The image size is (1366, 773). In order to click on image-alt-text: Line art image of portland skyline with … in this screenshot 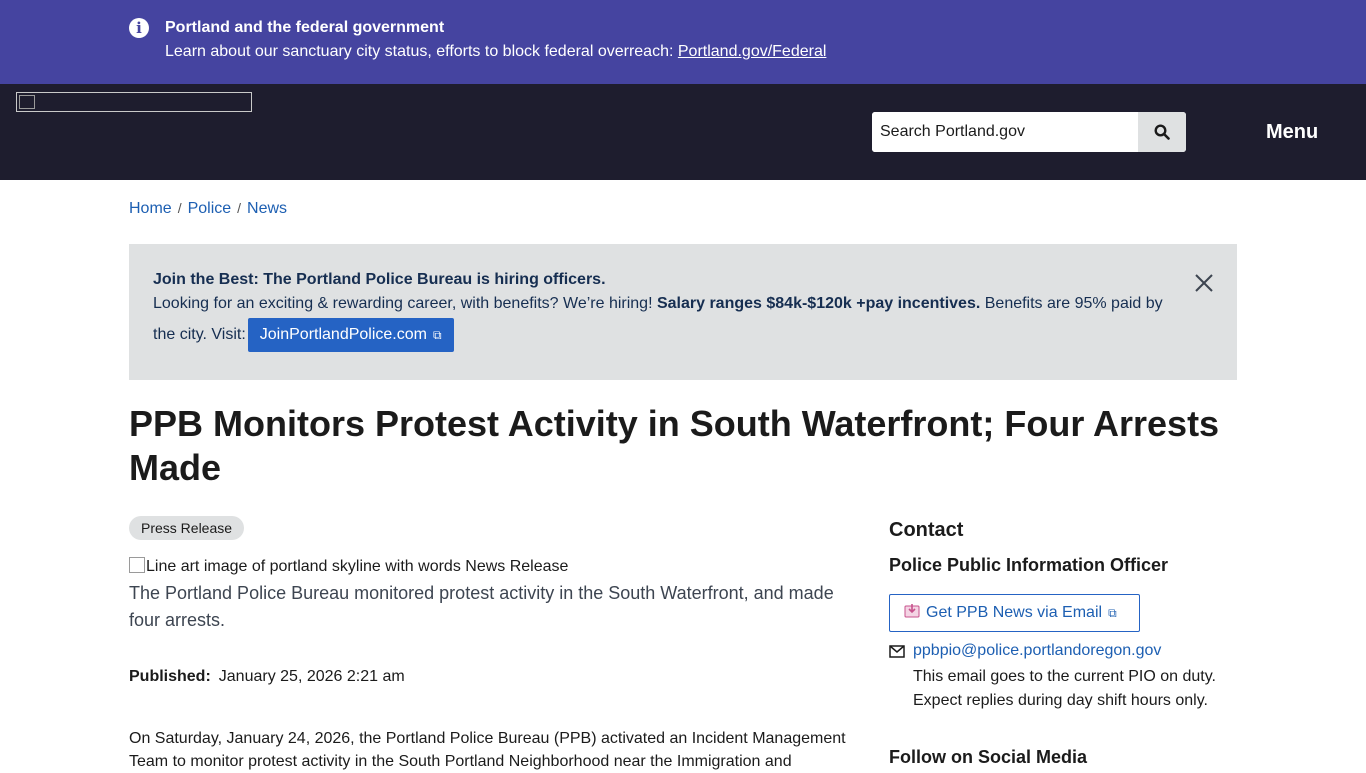, I will do `click(357, 566)`.